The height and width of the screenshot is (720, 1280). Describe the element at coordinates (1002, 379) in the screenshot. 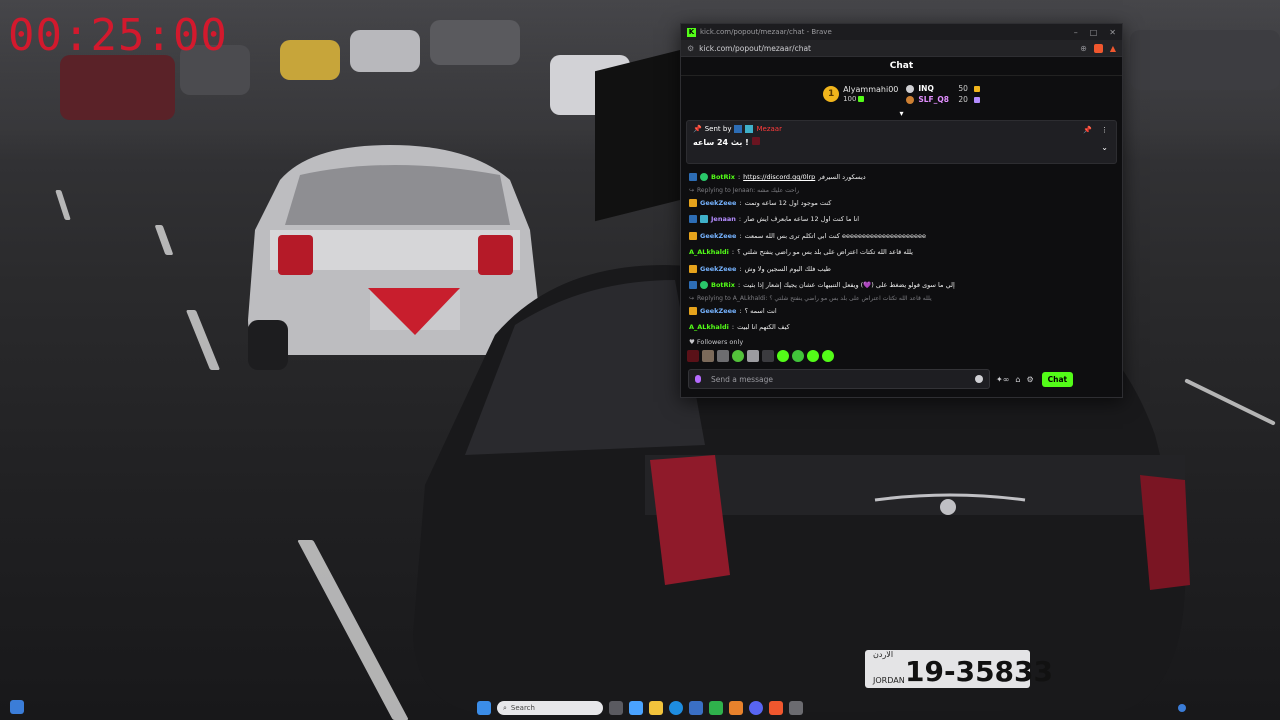

I see `kicks-icon: ✦∞` at that location.